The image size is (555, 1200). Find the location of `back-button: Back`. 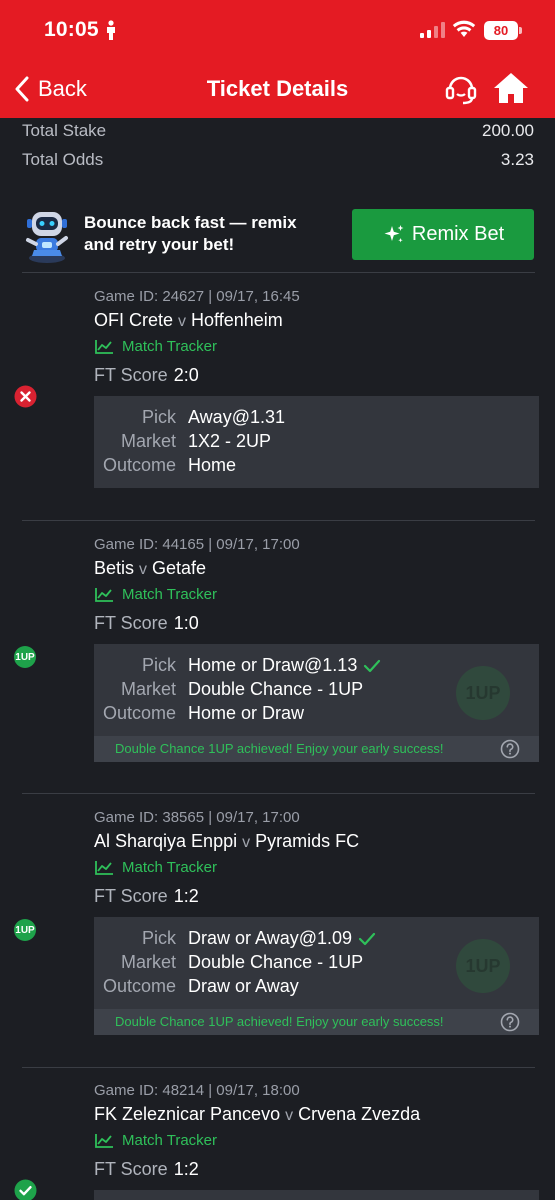

back-button: Back is located at coordinates (50, 89).